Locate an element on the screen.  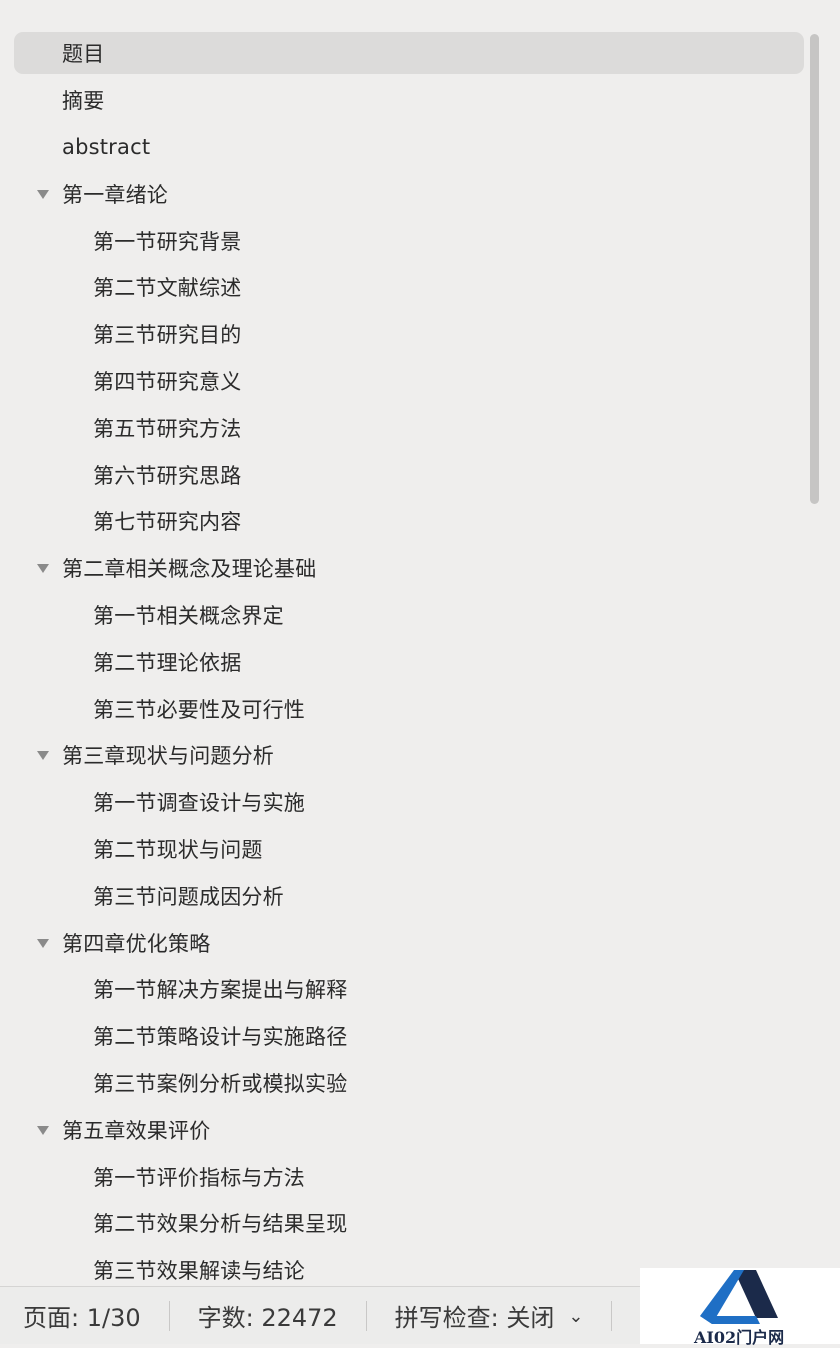
watermark-text: AI02门户网 is located at coordinates (739, 1337).